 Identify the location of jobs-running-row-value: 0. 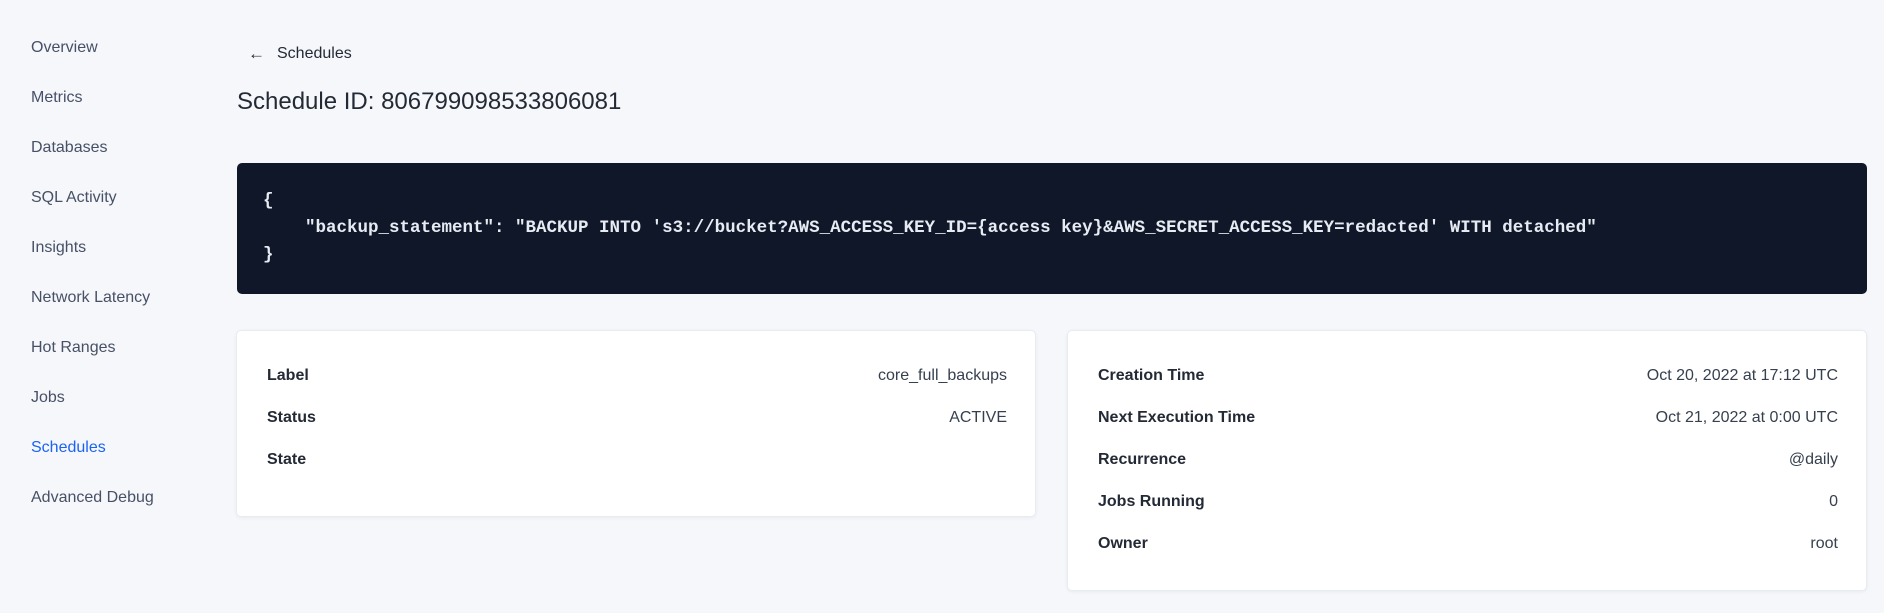
(1833, 501).